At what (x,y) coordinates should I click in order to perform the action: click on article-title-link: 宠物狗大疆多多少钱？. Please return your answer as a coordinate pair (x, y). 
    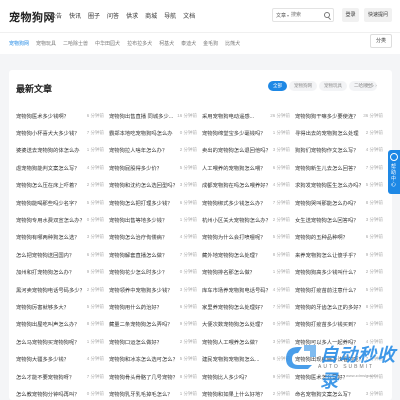
    Looking at the image, I should click on (50, 359).